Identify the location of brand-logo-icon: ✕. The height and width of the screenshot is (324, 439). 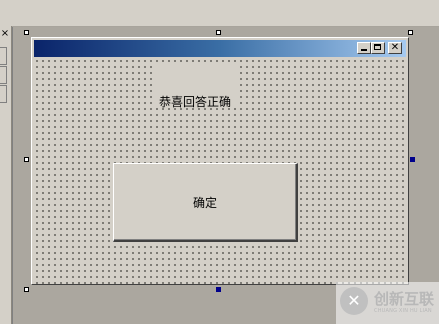
(354, 301).